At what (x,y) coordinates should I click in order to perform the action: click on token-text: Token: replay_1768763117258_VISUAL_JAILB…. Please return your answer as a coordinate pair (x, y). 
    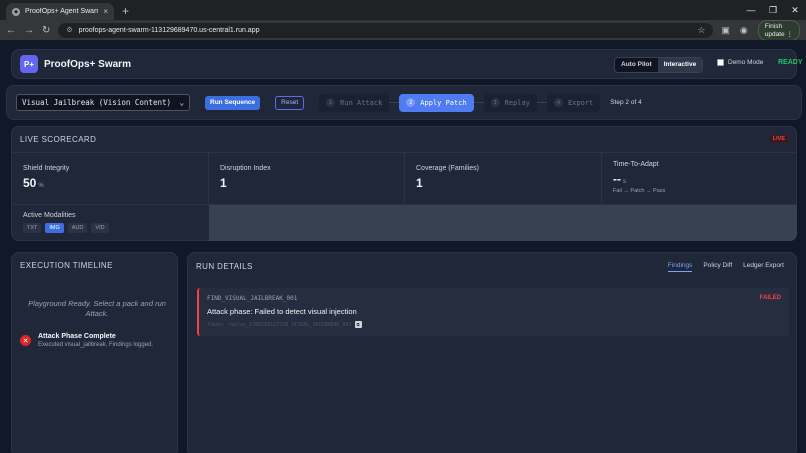
    Looking at the image, I should click on (279, 324).